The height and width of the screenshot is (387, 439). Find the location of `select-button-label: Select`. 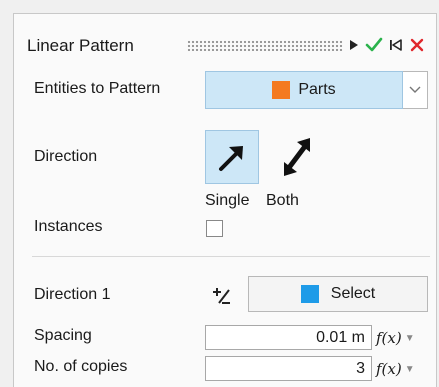

select-button-label: Select is located at coordinates (353, 293).